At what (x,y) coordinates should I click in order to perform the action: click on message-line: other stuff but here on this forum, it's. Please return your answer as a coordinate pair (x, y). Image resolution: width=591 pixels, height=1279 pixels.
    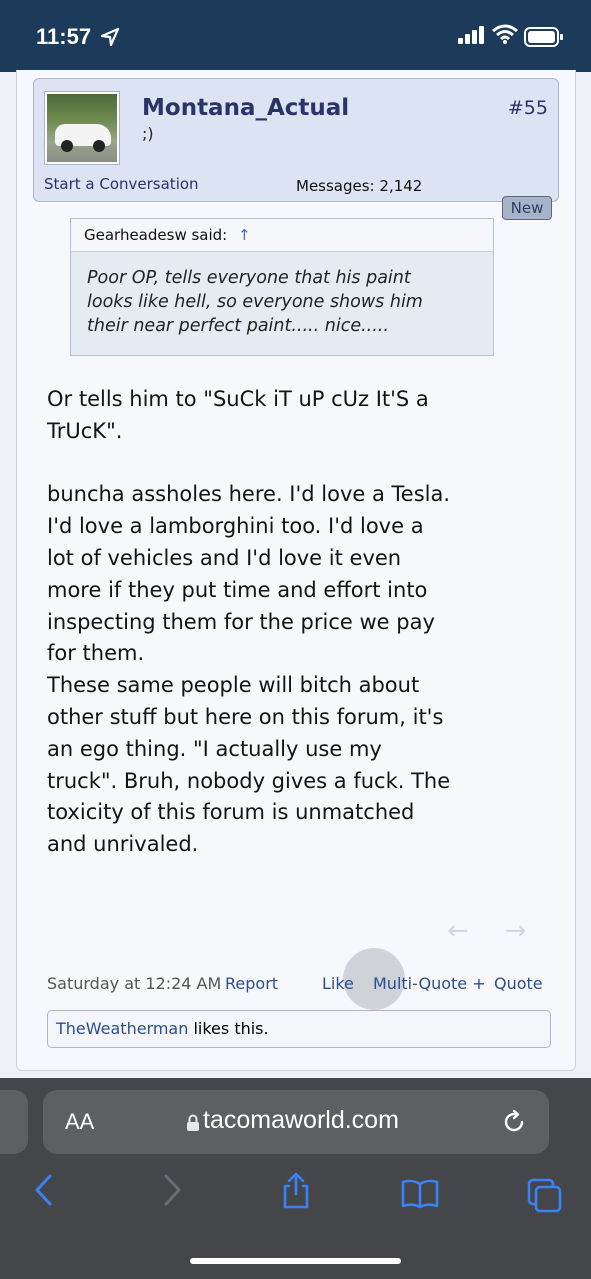
    Looking at the image, I should click on (245, 716).